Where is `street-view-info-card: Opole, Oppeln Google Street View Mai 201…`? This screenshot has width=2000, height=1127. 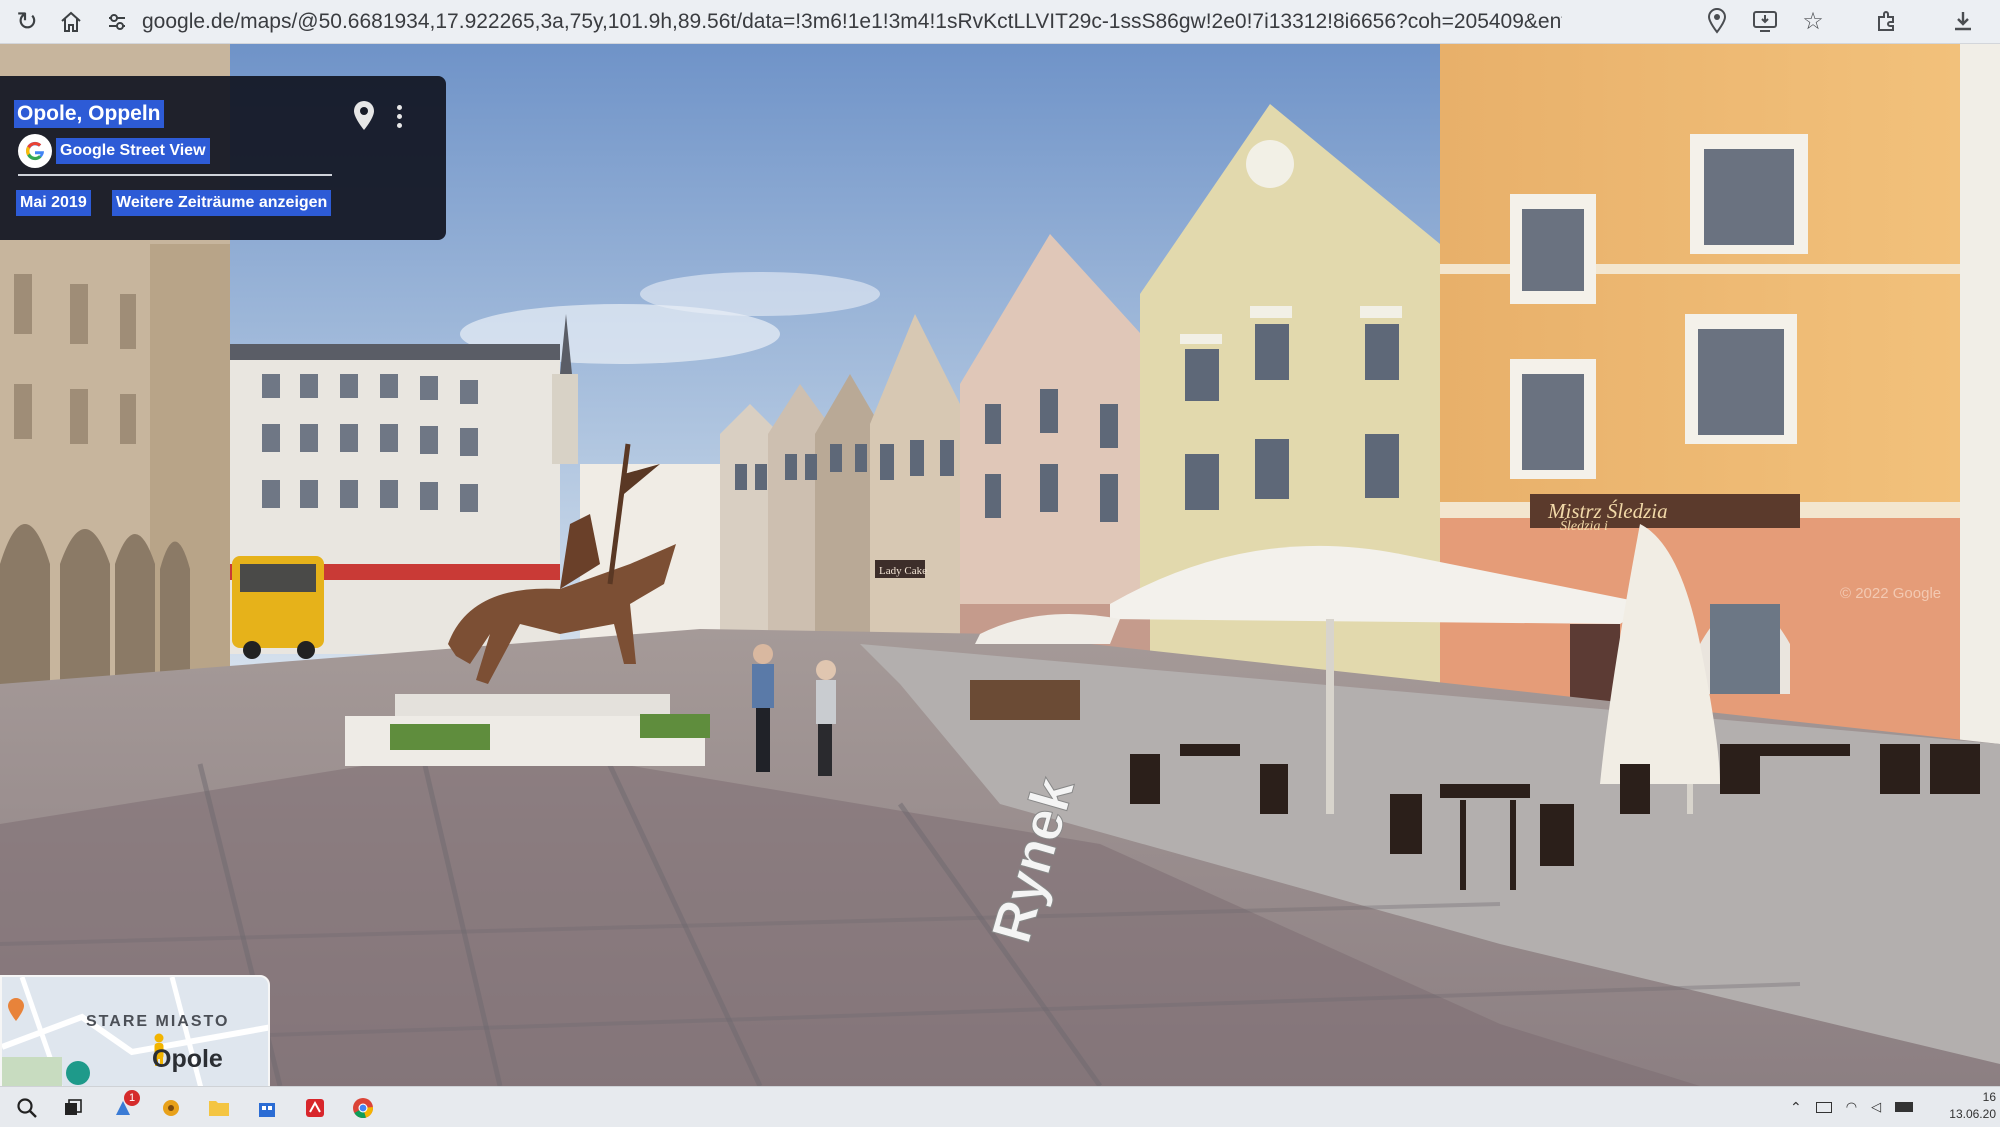
street-view-info-card: Opole, Oppeln Google Street View Mai 201… is located at coordinates (223, 158).